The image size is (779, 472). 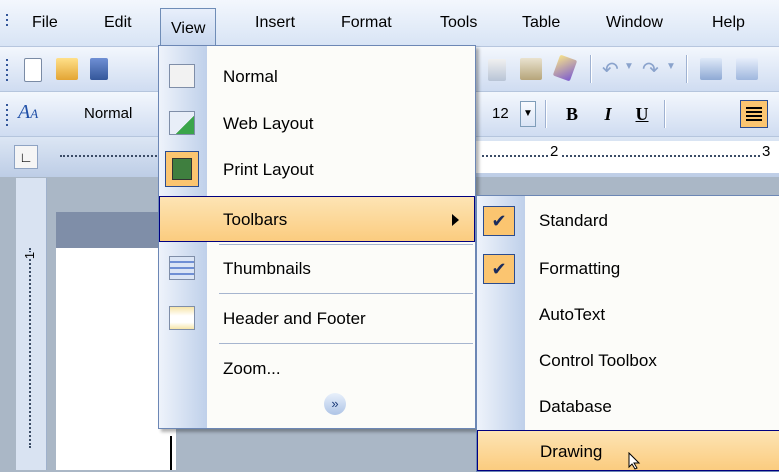 What do you see at coordinates (628, 407) in the screenshot?
I see `submenu-item-database: Database` at bounding box center [628, 407].